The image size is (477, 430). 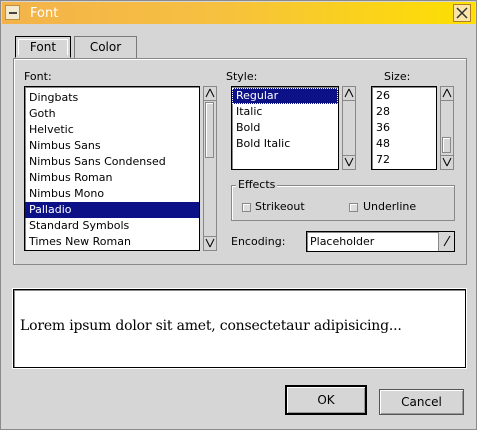 What do you see at coordinates (258, 241) in the screenshot?
I see `encoding-label: Encoding:` at bounding box center [258, 241].